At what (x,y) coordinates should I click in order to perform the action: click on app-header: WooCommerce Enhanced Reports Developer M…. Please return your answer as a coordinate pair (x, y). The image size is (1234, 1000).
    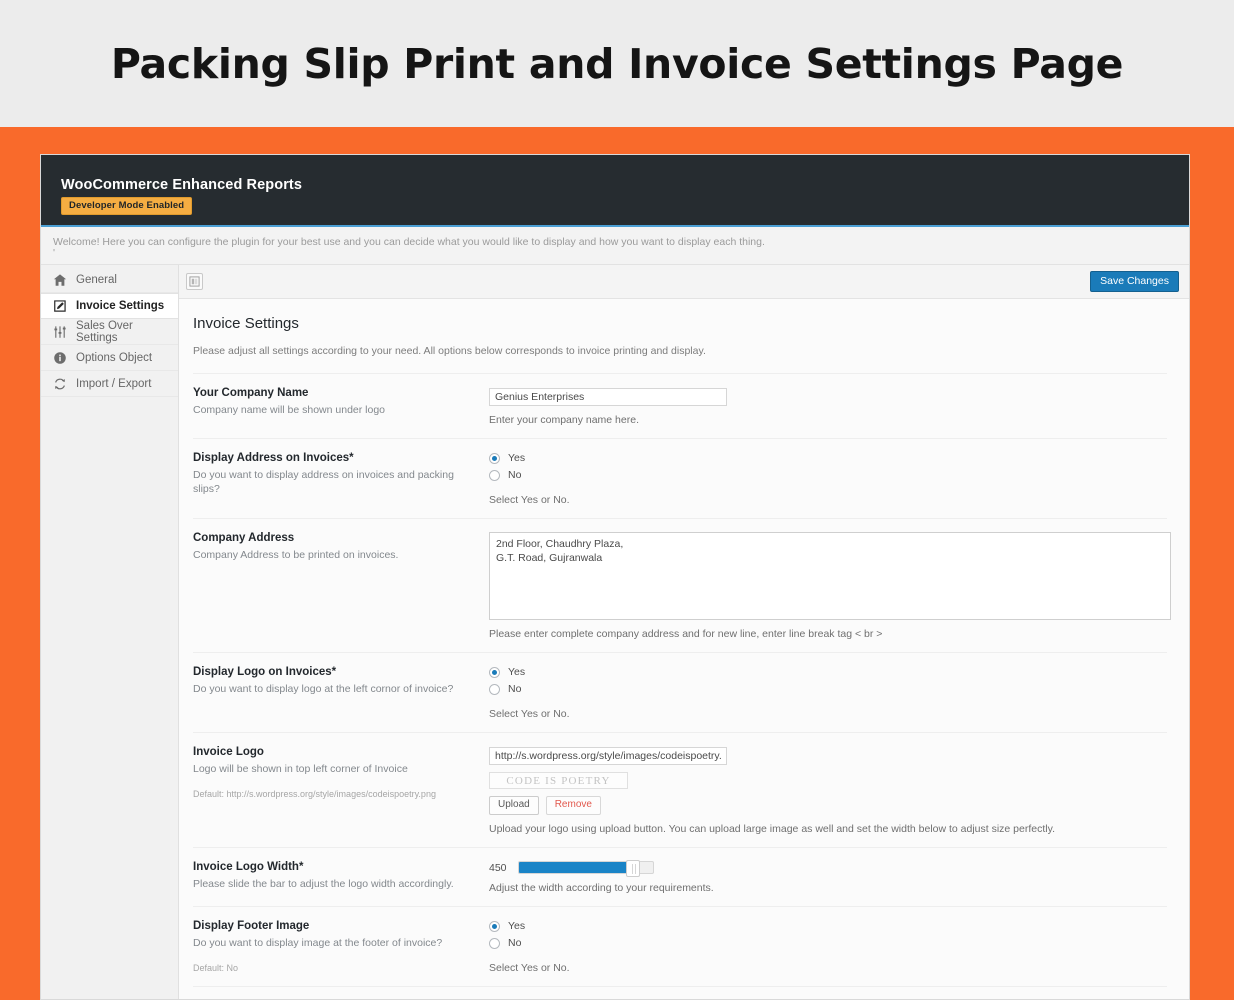
    Looking at the image, I should click on (615, 191).